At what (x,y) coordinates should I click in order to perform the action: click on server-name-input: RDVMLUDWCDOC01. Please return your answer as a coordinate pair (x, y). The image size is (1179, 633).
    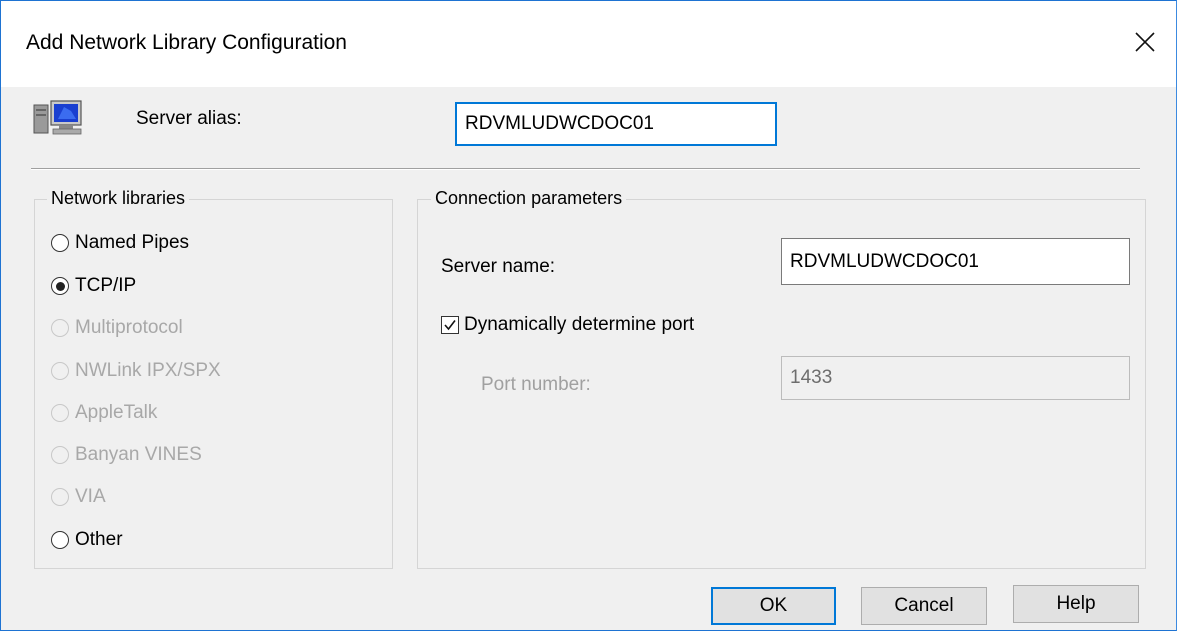
    Looking at the image, I should click on (955, 261).